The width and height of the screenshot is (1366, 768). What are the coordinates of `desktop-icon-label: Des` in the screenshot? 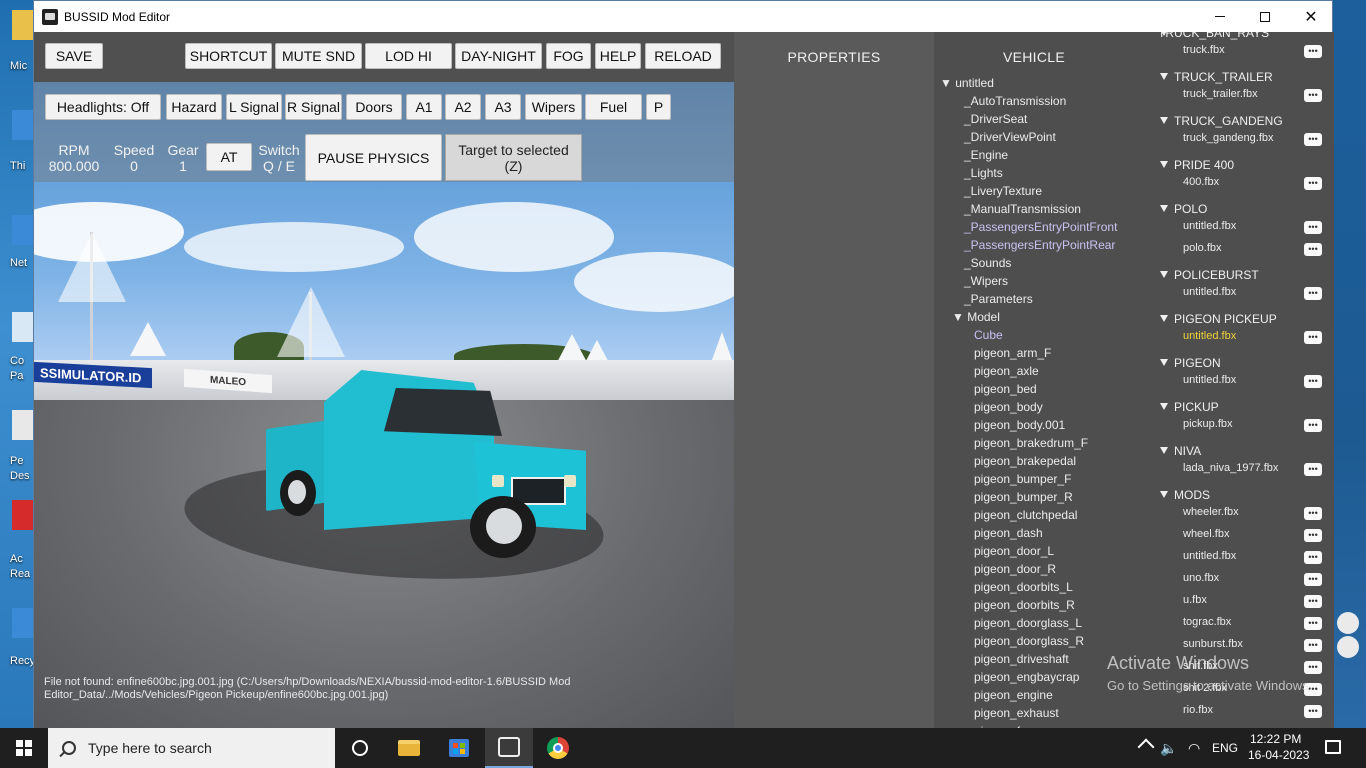 It's located at (20, 476).